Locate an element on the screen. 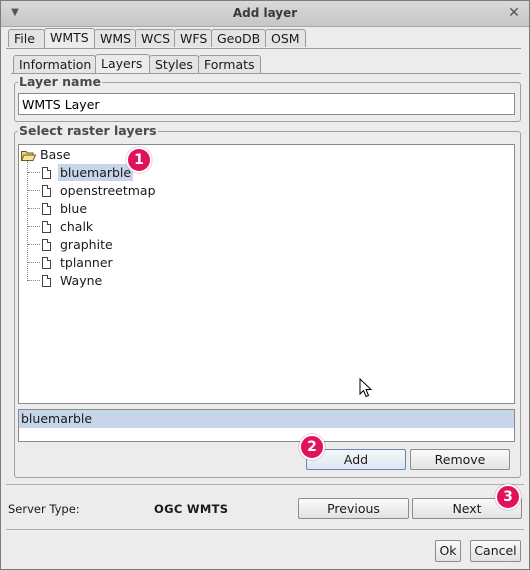 Image resolution: width=530 pixels, height=570 pixels. ok-button: Ok is located at coordinates (448, 551).